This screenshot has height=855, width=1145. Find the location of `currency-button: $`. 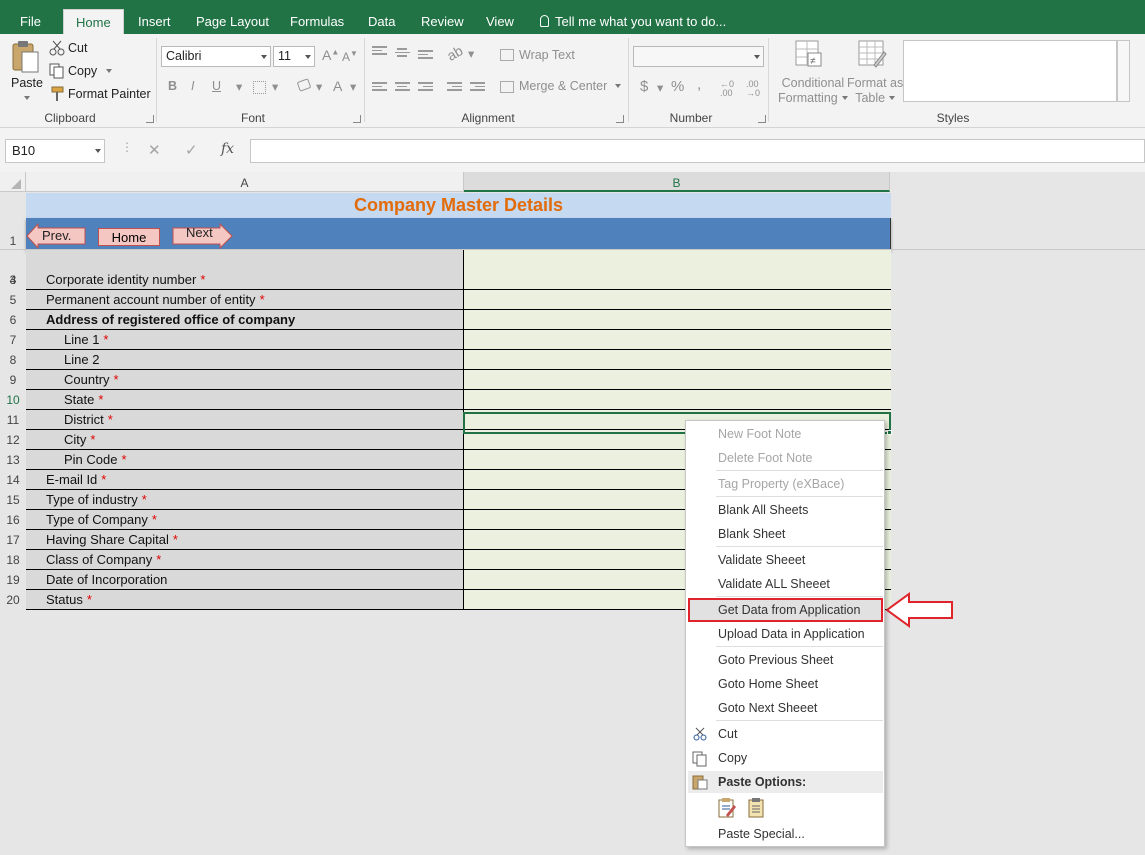

currency-button: $ is located at coordinates (644, 86).